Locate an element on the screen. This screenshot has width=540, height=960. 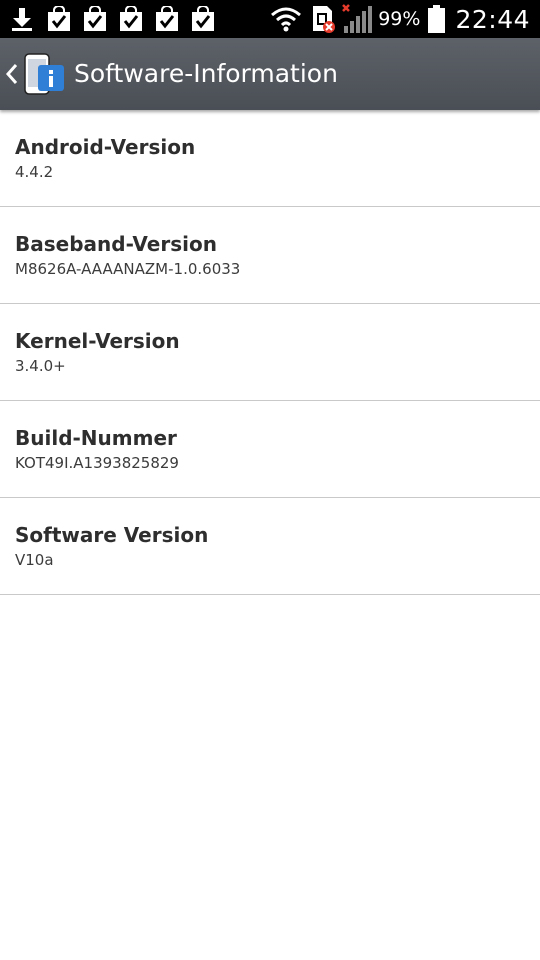
back-button is located at coordinates (34, 74).